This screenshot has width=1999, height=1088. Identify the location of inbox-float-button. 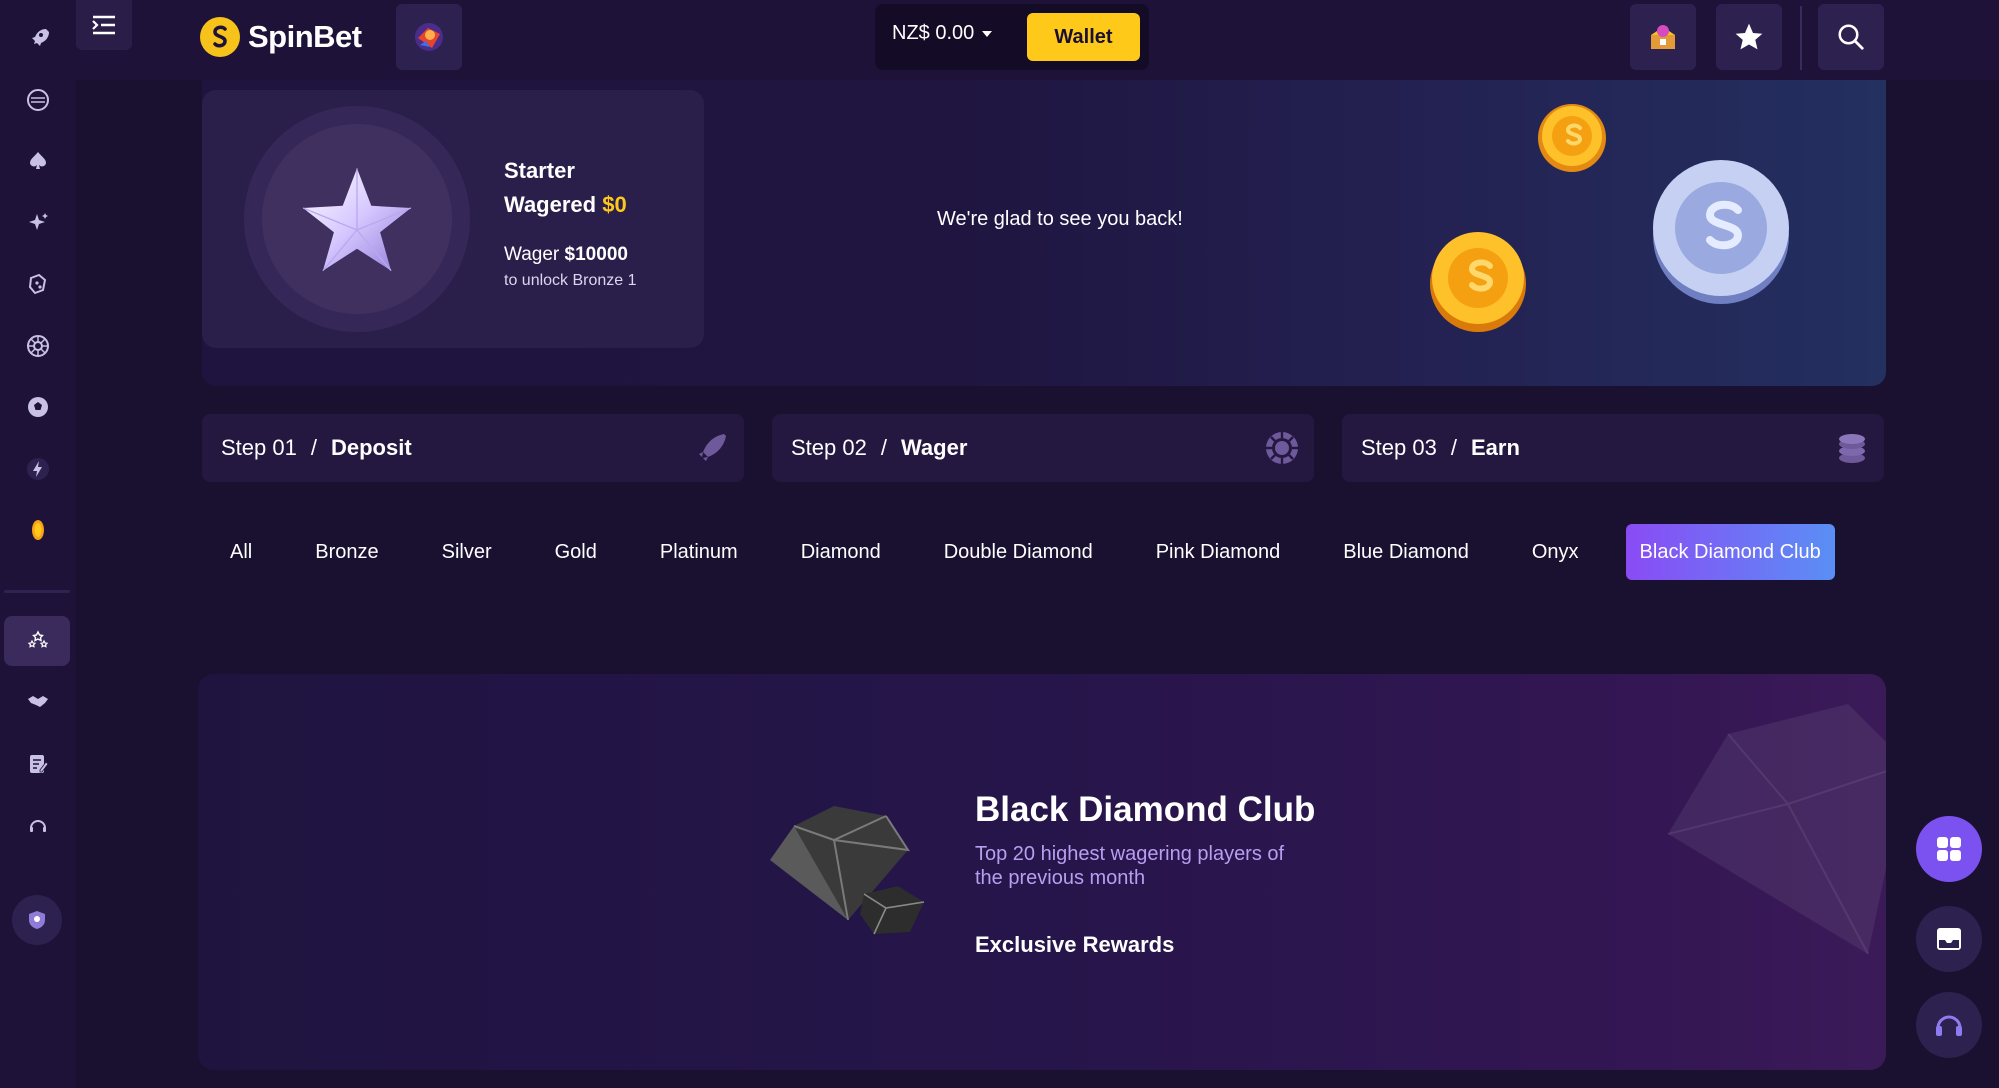
(1949, 939).